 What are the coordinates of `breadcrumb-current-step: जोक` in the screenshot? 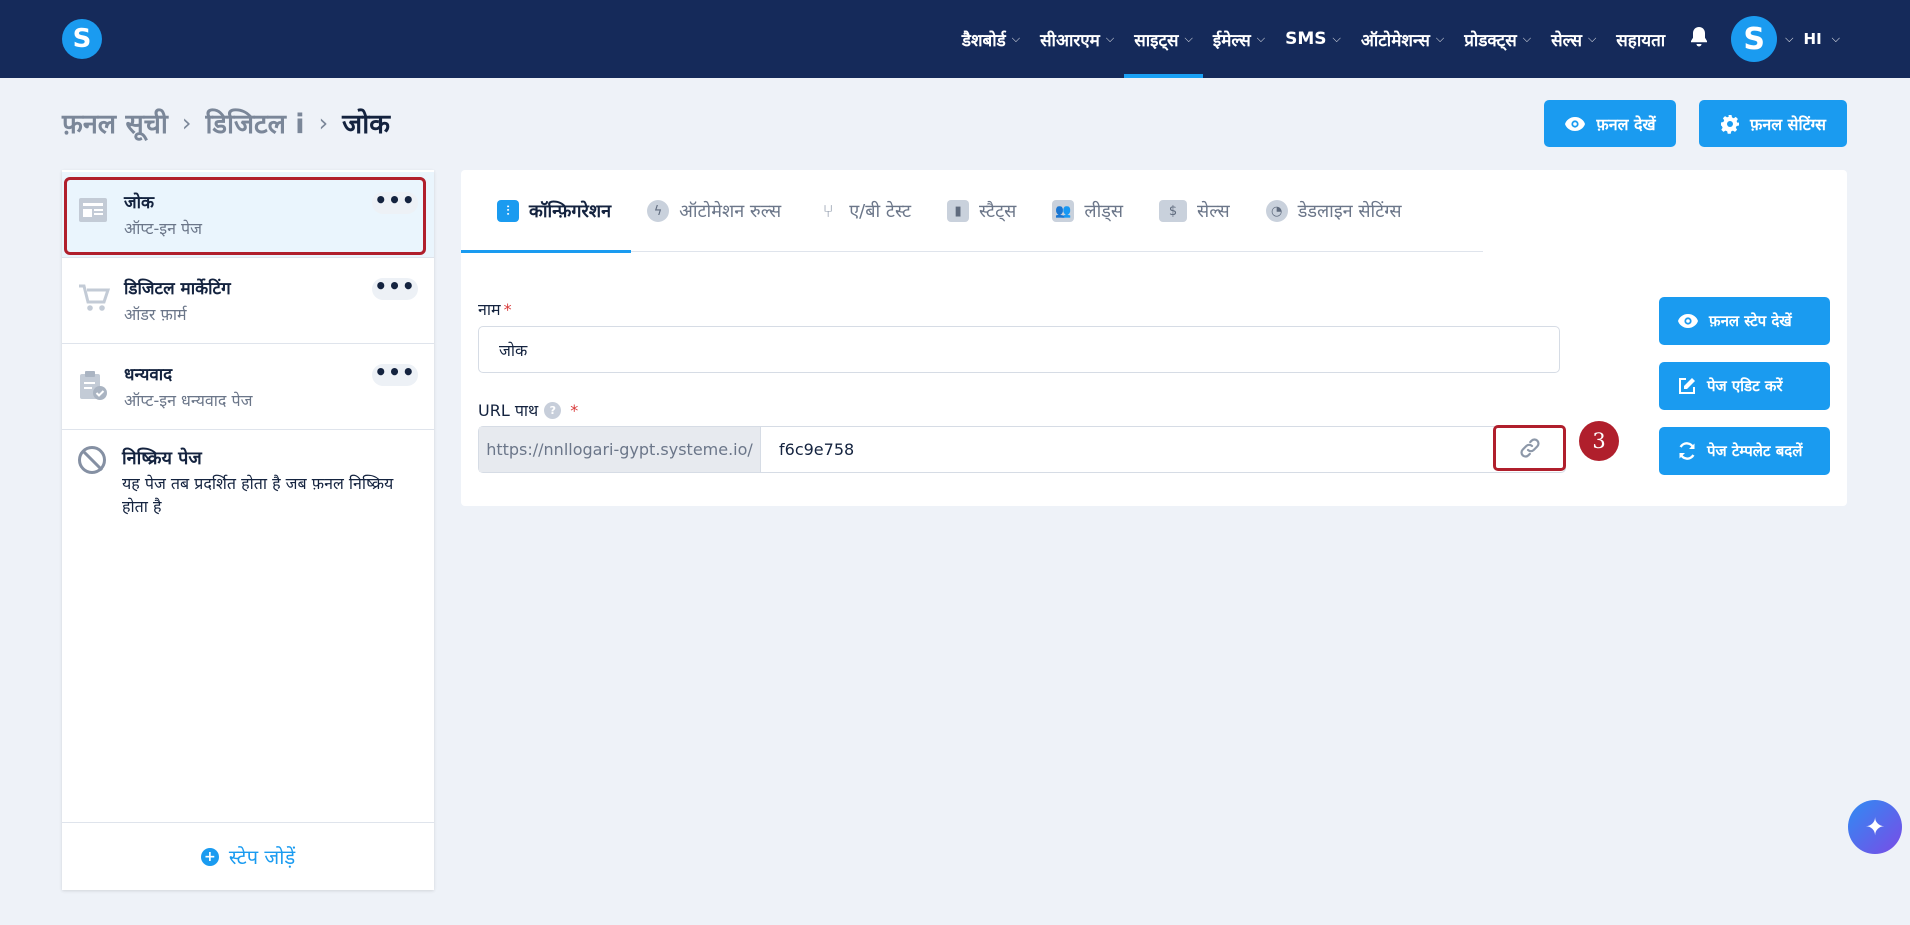 It's located at (366, 124).